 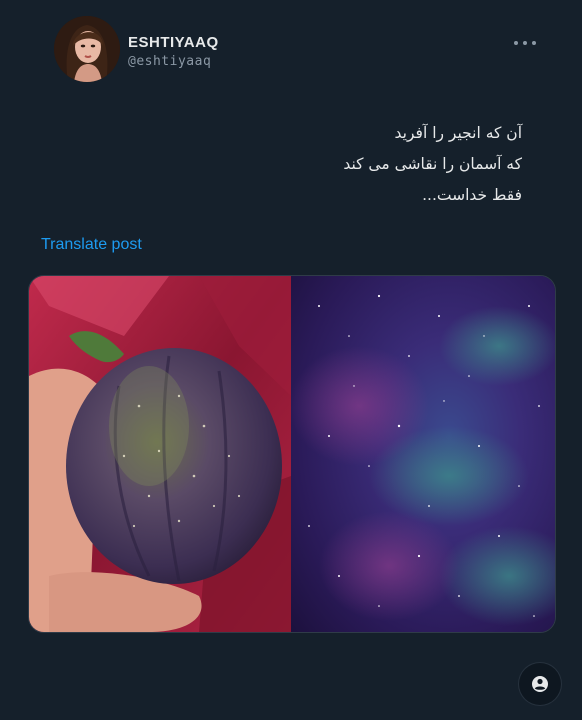 What do you see at coordinates (299, 49) in the screenshot?
I see `post-header: ESHTIYAAQ @eshtiyaaq` at bounding box center [299, 49].